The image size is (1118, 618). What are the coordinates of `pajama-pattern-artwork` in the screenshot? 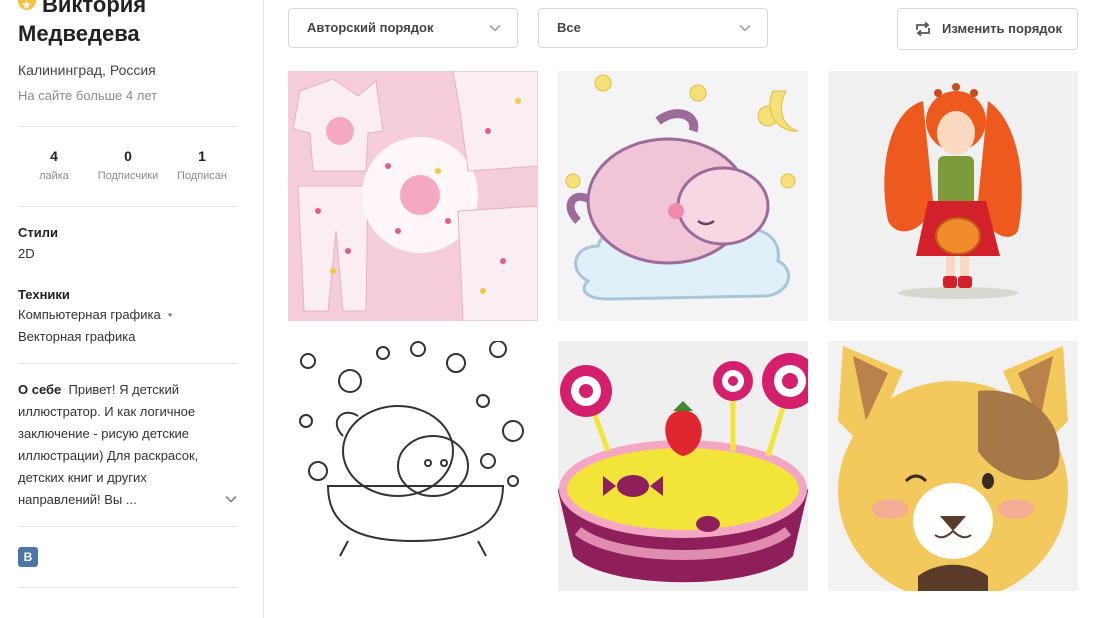 It's located at (413, 196).